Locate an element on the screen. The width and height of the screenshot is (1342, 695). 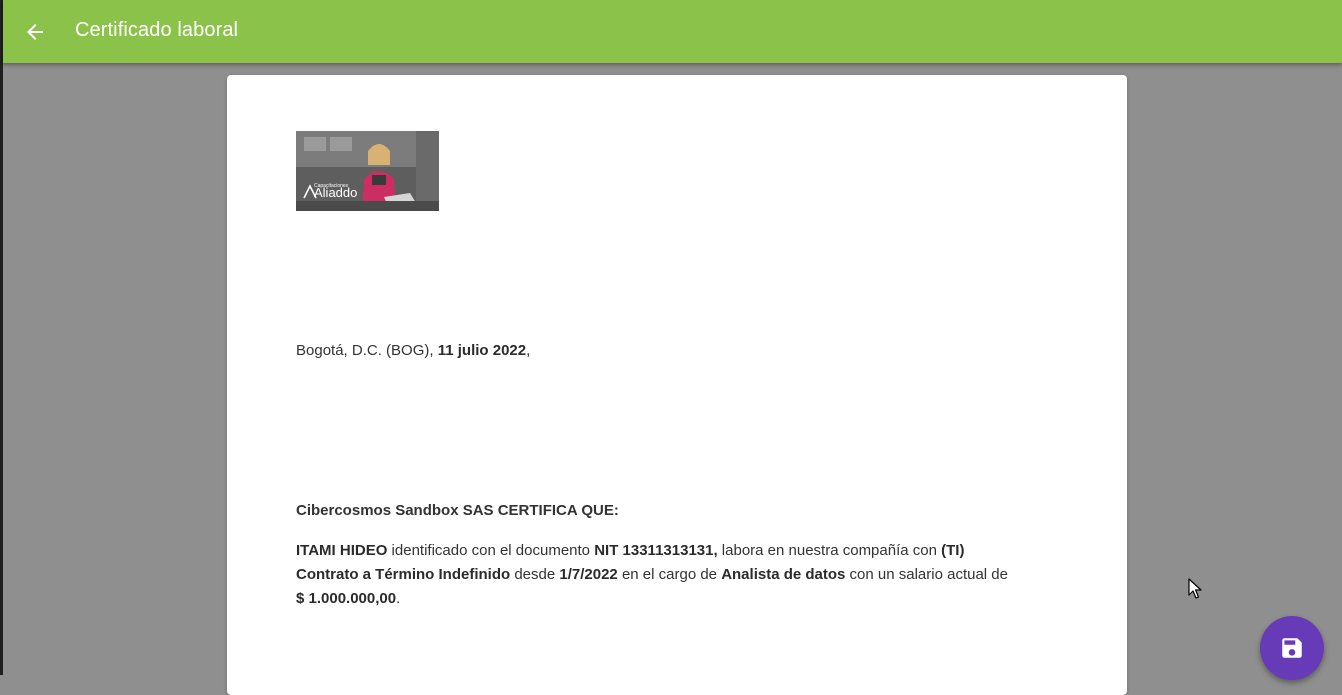
company-logo: Capacitaciones Aliaddo is located at coordinates (367, 171).